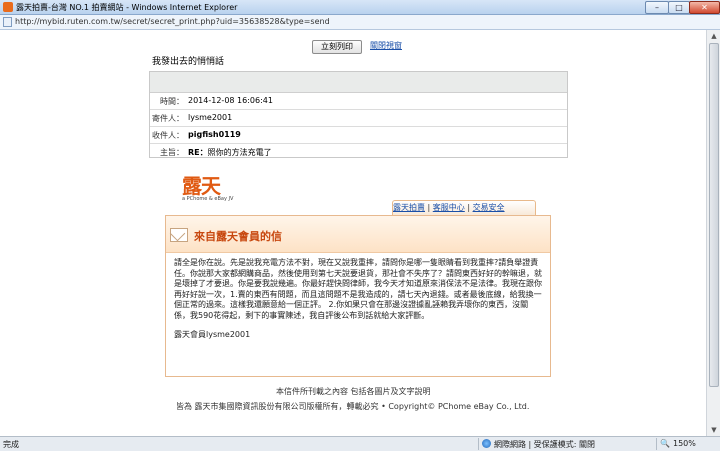  What do you see at coordinates (409, 207) in the screenshot?
I see `link-ruten-auction: 露天拍賣` at bounding box center [409, 207].